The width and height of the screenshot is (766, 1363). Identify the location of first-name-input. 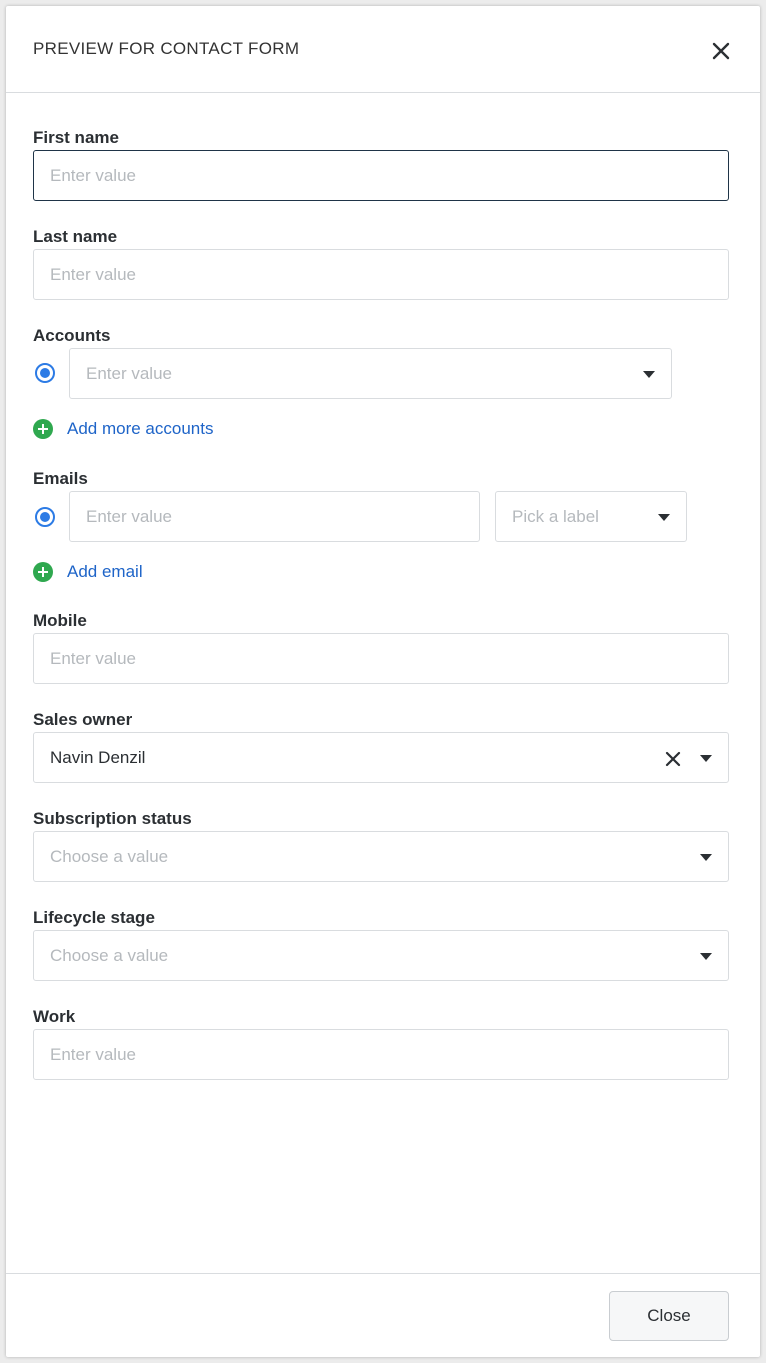
(381, 175).